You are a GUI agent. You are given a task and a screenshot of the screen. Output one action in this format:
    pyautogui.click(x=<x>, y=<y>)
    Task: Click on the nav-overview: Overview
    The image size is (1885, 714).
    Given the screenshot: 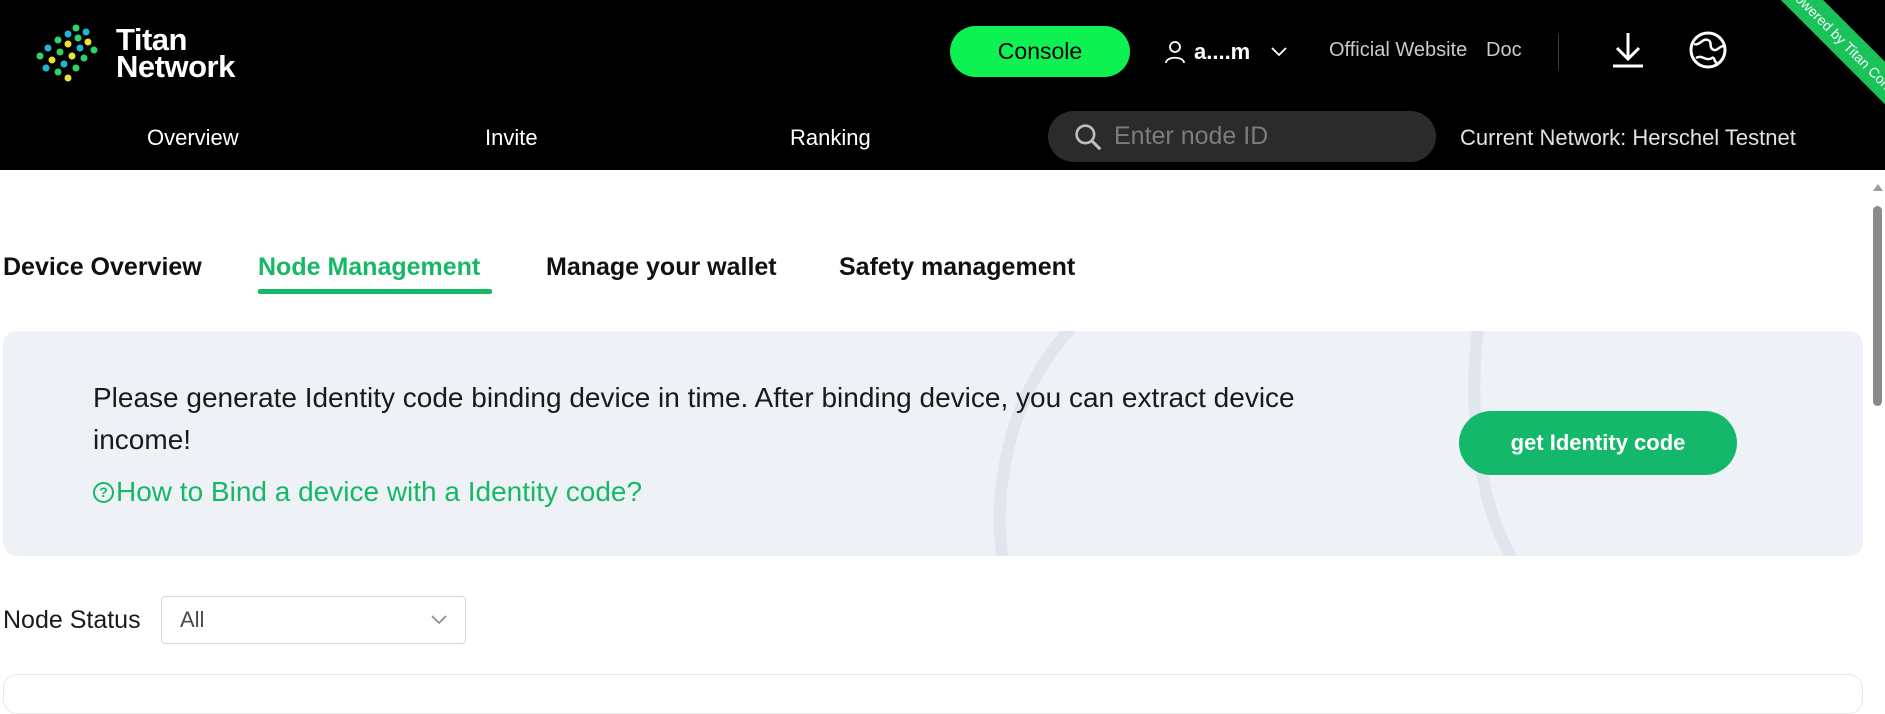 What is the action you would take?
    pyautogui.click(x=193, y=138)
    